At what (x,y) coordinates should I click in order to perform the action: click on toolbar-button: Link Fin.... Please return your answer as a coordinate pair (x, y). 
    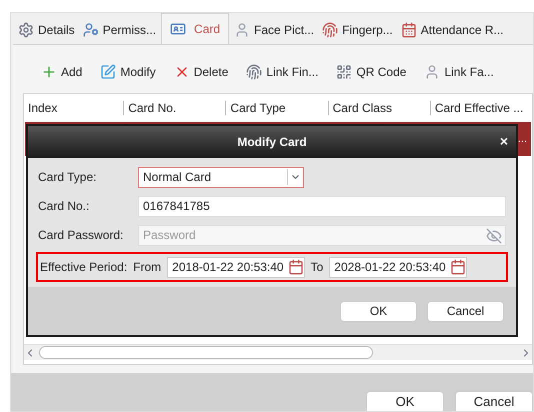
    Looking at the image, I should click on (282, 72).